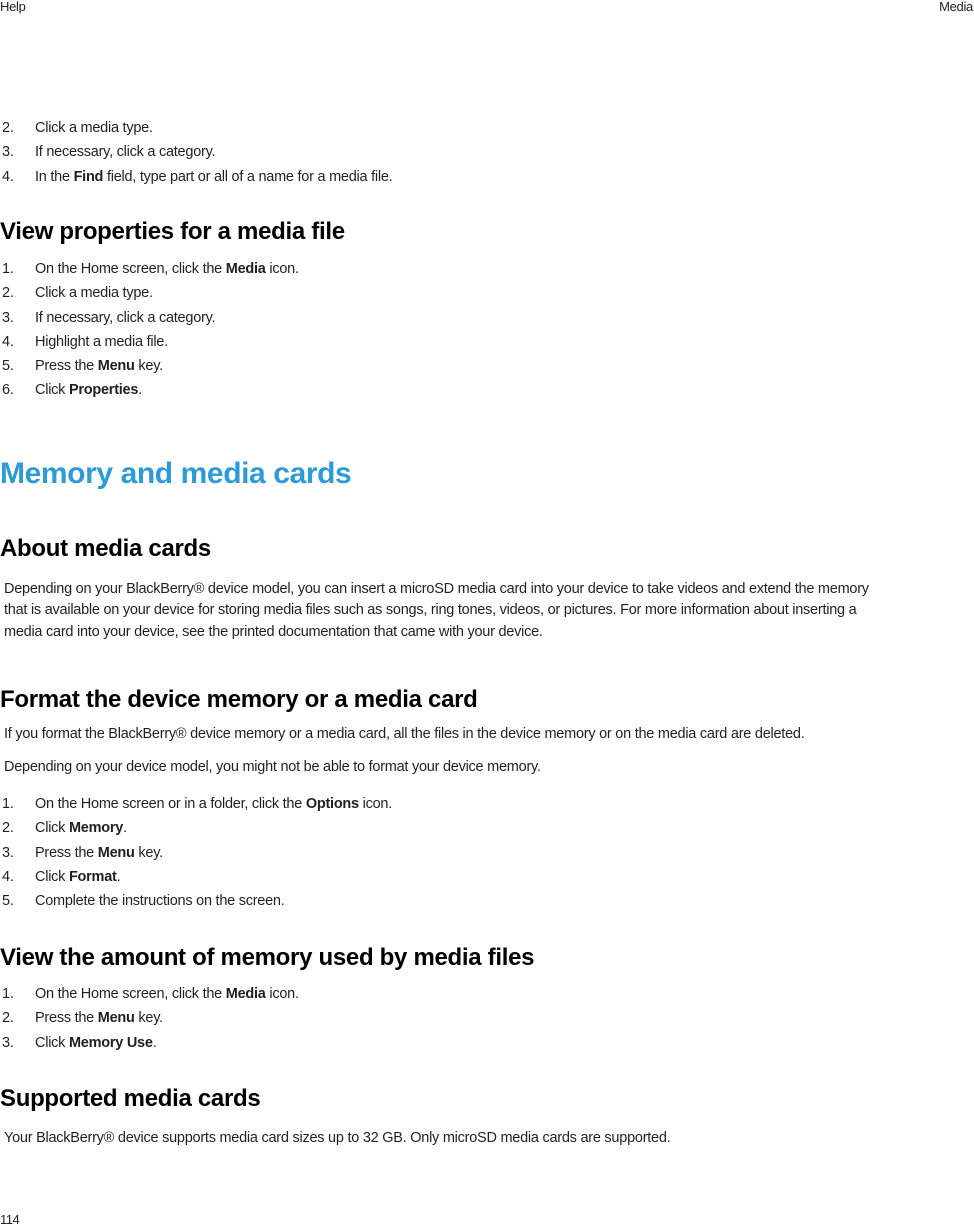 This screenshot has height=1228, width=974. Describe the element at coordinates (239, 699) in the screenshot. I see `section-heading-format-memory: Format the device memory or a media card` at that location.